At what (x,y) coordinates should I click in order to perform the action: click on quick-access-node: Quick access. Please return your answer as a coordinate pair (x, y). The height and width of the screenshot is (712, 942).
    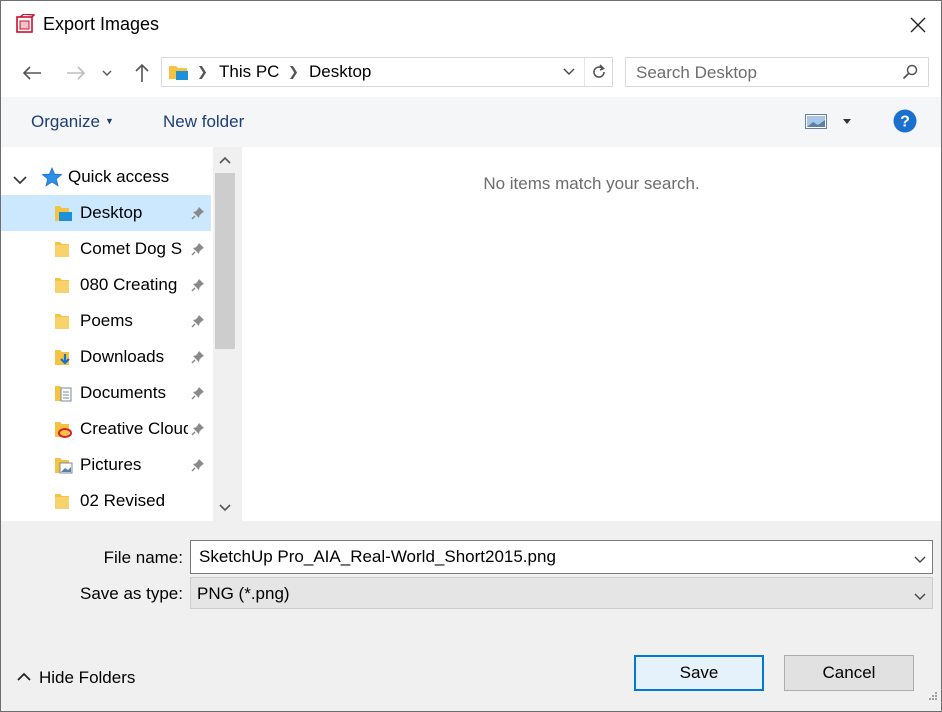
    Looking at the image, I should click on (106, 177).